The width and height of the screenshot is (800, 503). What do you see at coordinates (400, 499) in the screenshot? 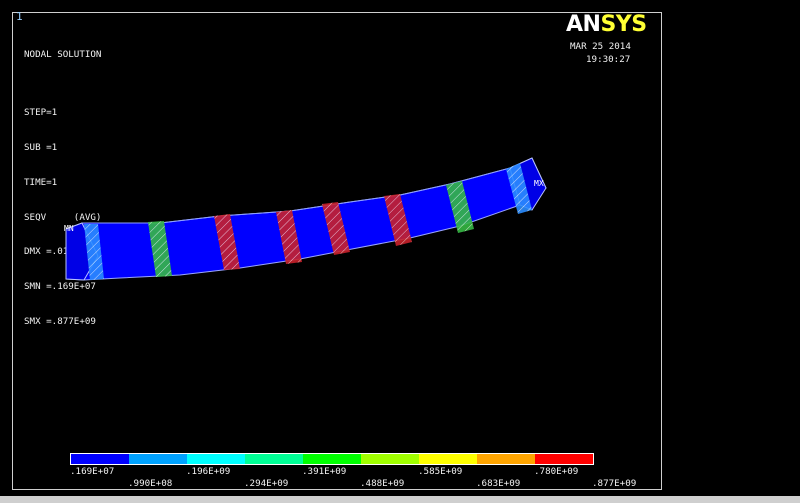
I see `window-bottom-strip` at bounding box center [400, 499].